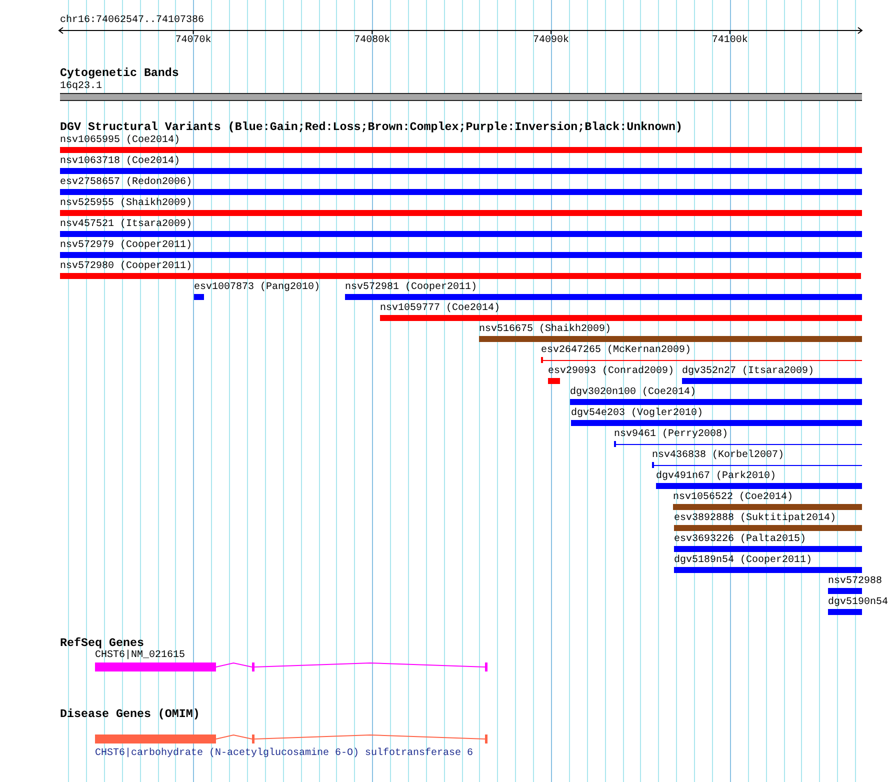 The height and width of the screenshot is (782, 890). I want to click on variant-label: dgv491n67 (Park2010), so click(716, 476).